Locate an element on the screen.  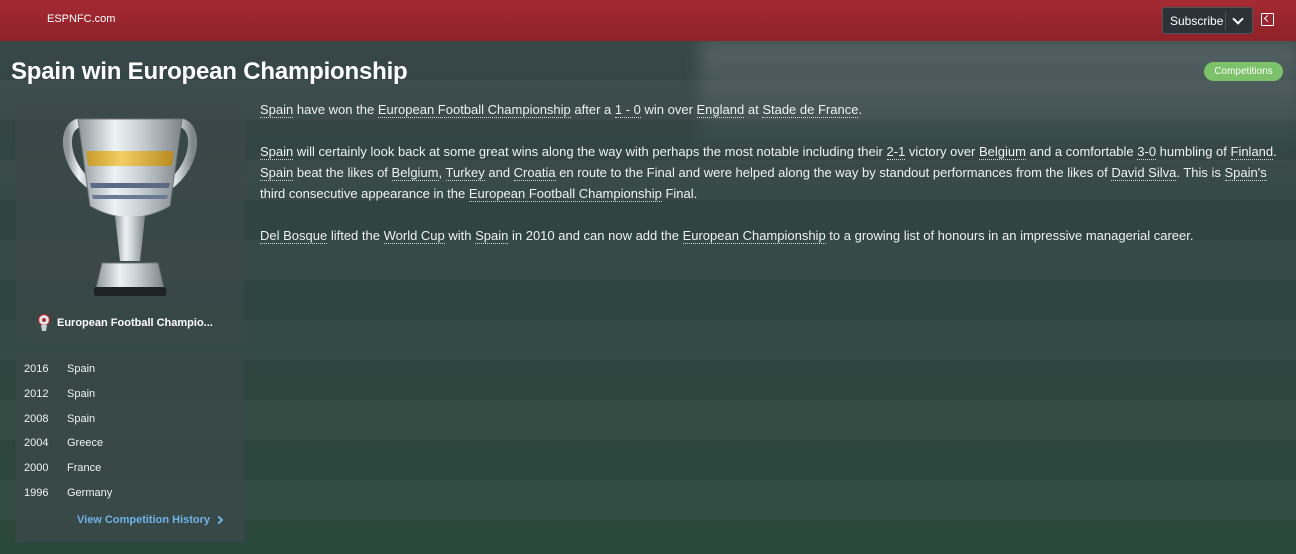
history-year: 1996 is located at coordinates (36, 493).